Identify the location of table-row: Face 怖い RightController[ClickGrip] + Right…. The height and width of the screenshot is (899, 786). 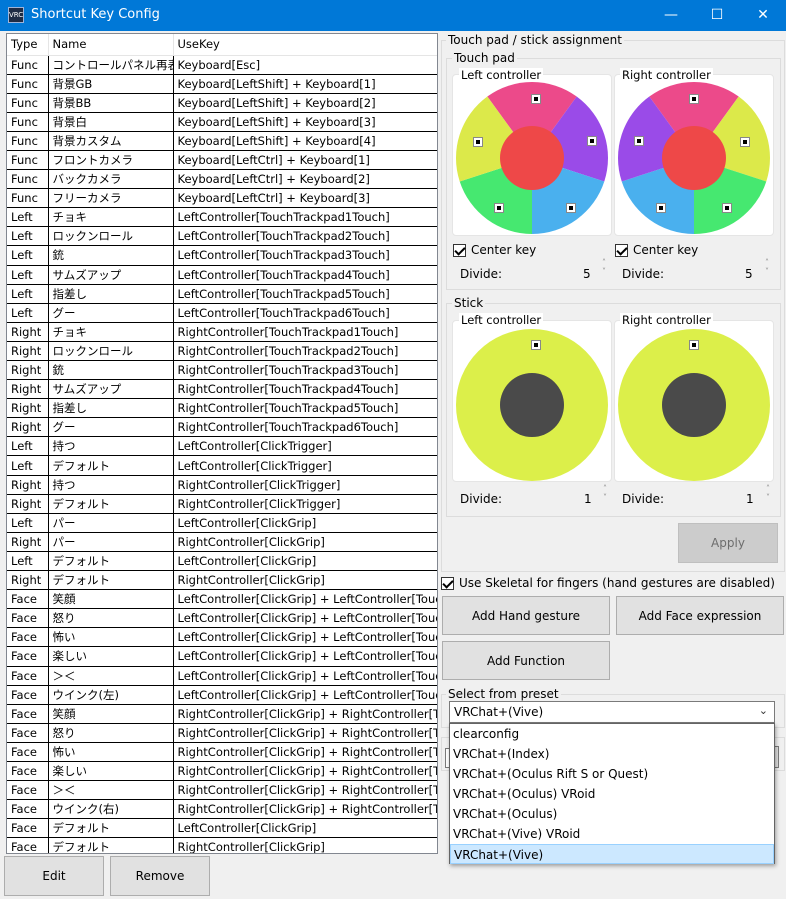
(222, 752).